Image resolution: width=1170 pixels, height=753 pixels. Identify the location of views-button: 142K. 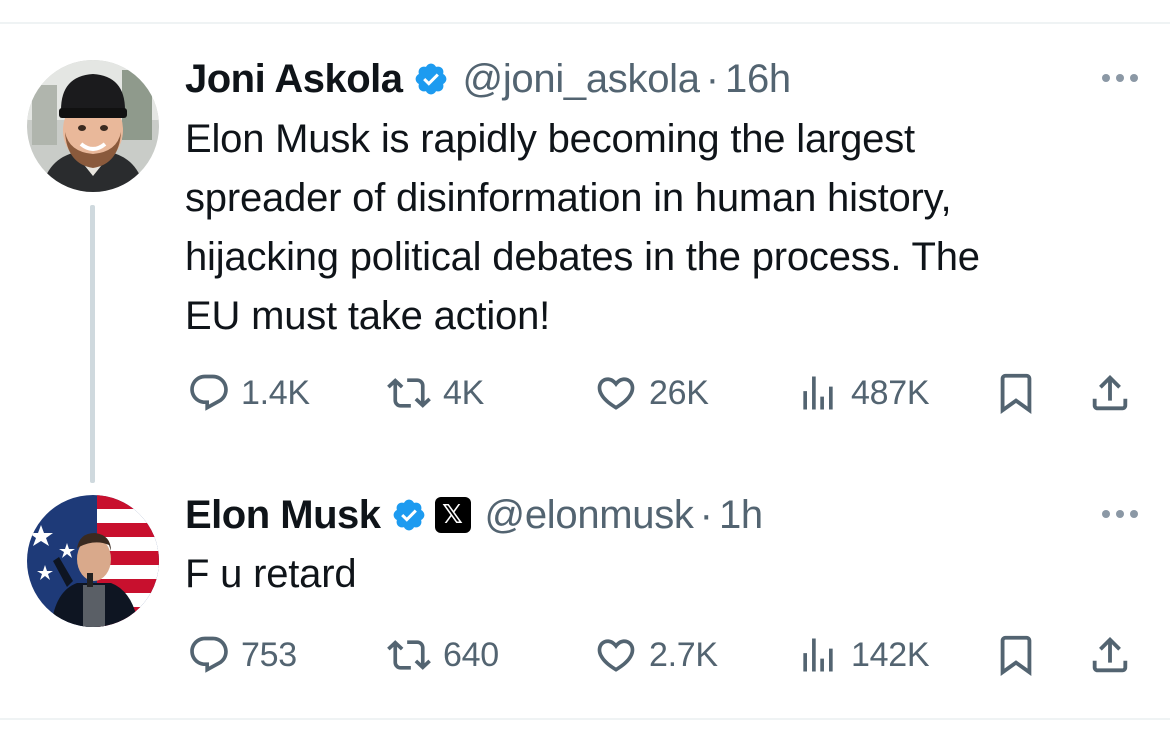
(862, 655).